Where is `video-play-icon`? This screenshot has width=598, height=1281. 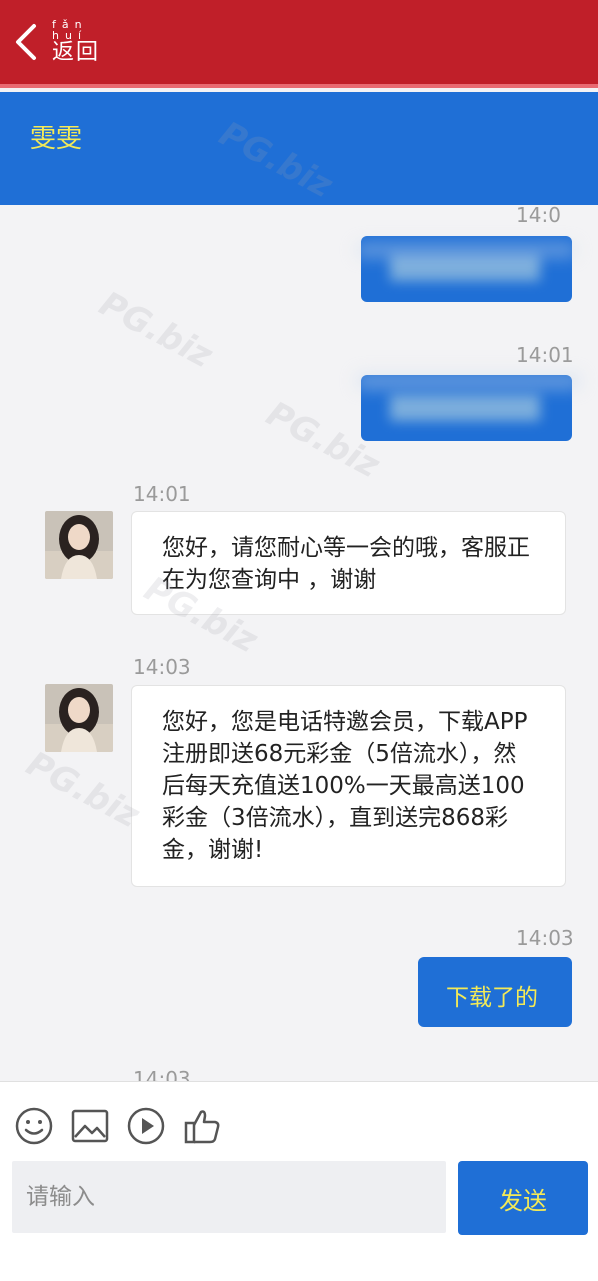
video-play-icon is located at coordinates (146, 1126).